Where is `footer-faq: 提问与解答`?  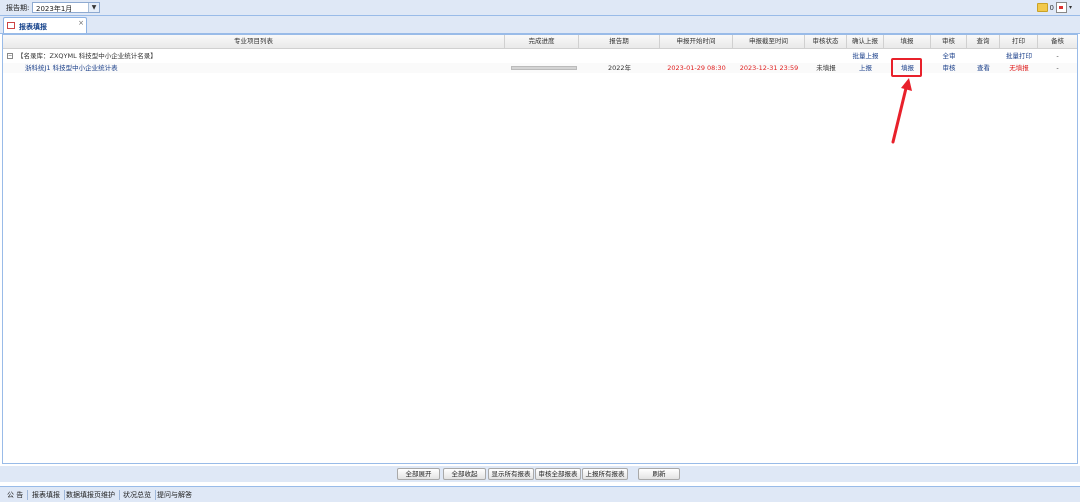
footer-faq: 提问与解答 is located at coordinates (176, 495).